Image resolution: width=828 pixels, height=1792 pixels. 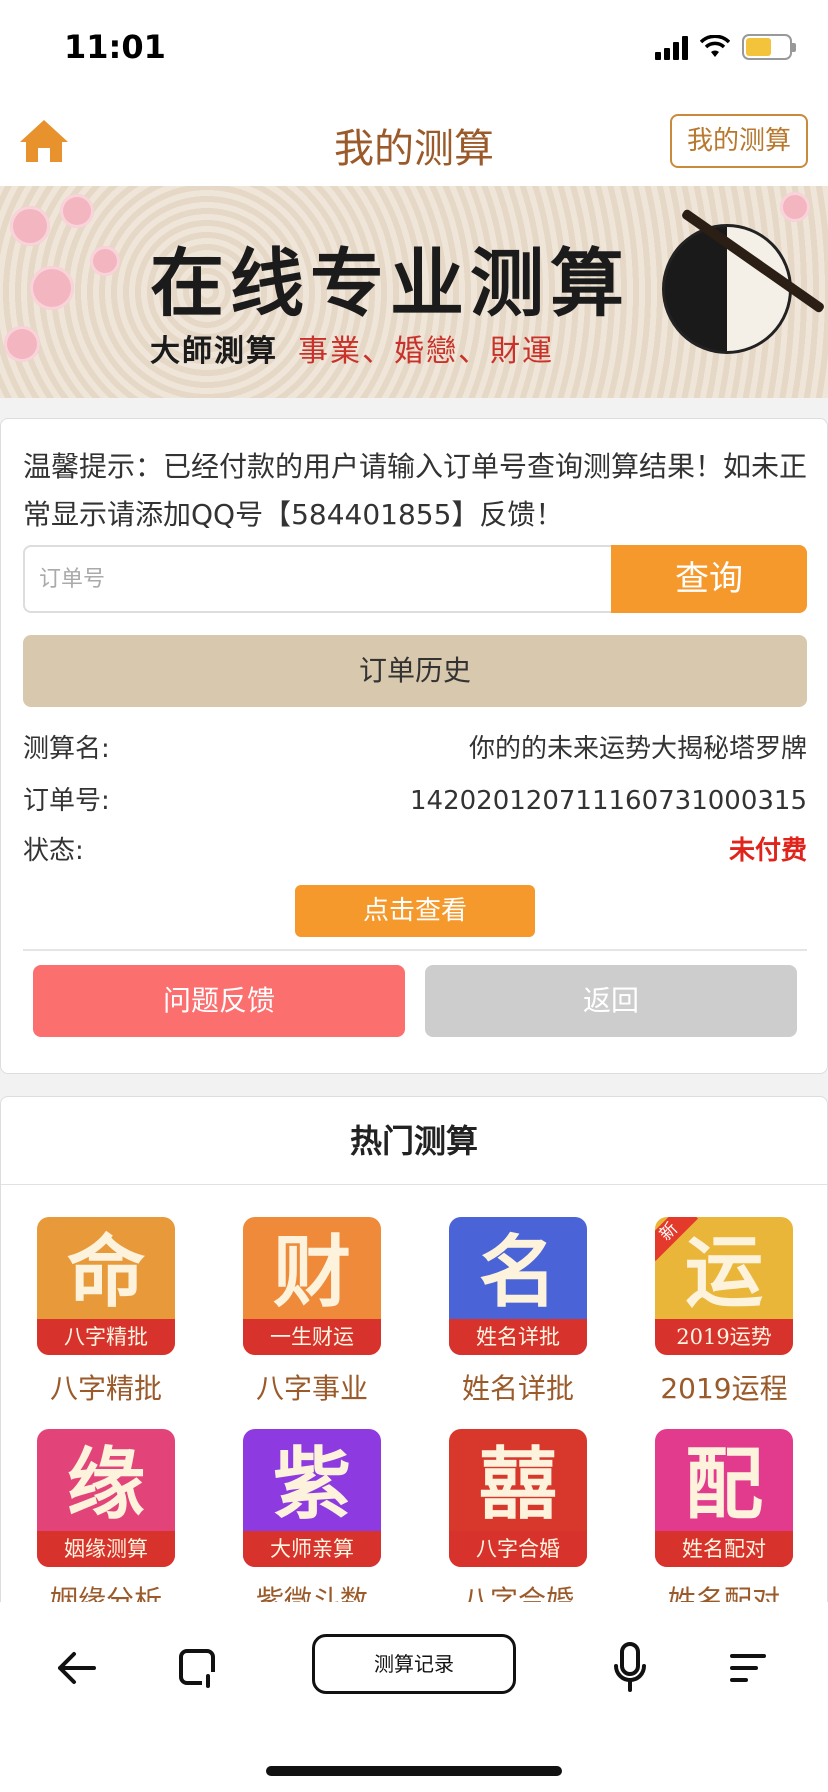 I want to click on reading-tile: 缘 姻缘测算 姻缘分析, so click(x=106, y=1522).